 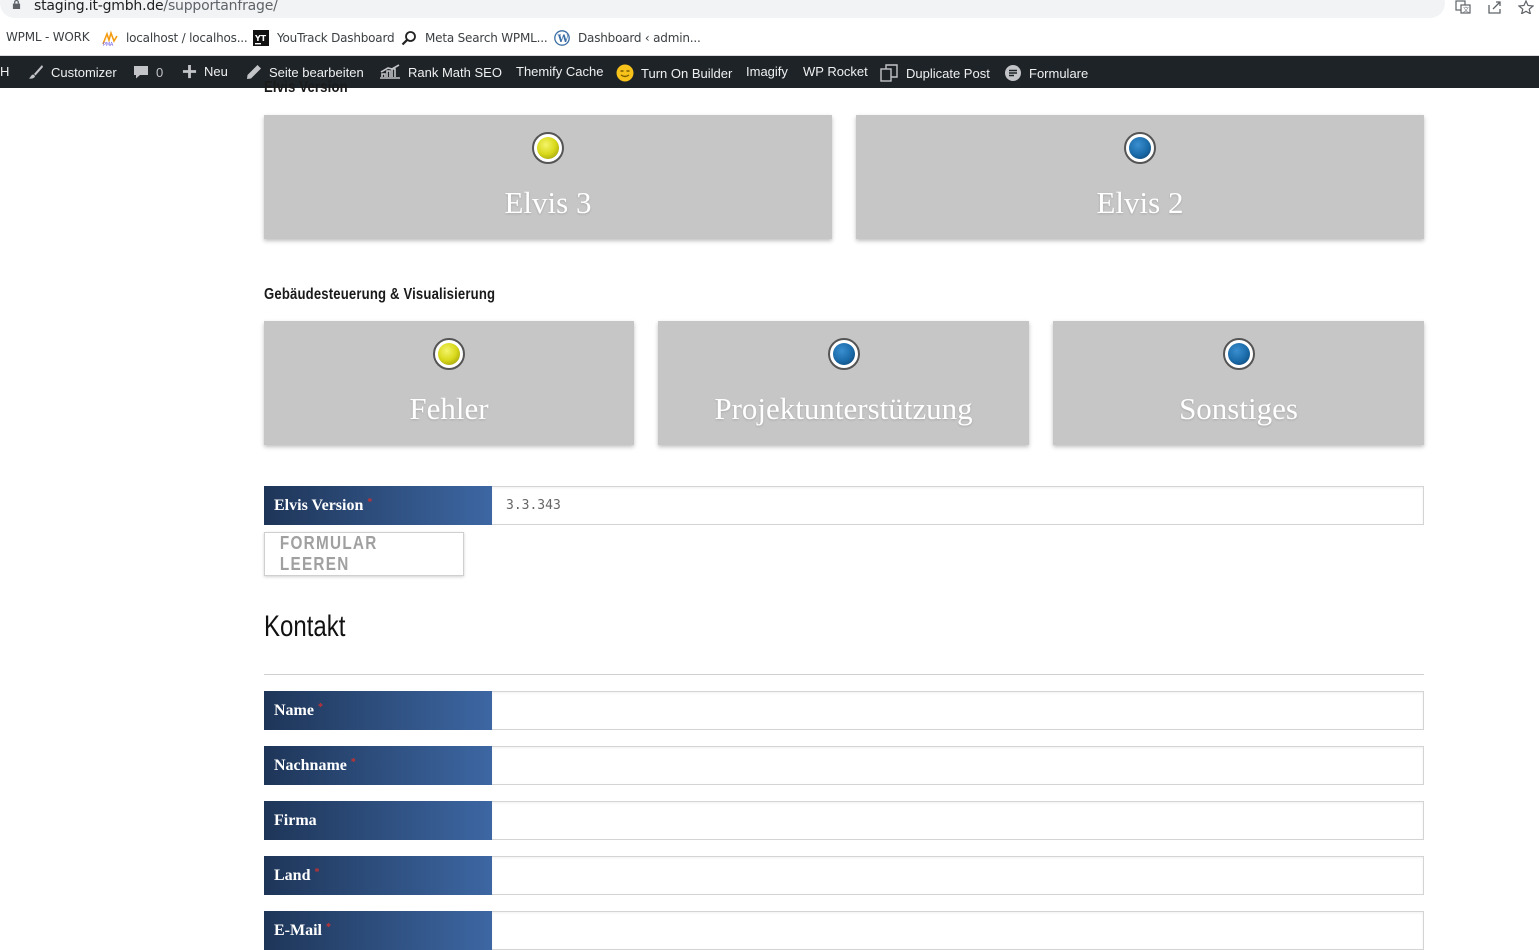 What do you see at coordinates (687, 73) in the screenshot?
I see `builder-label: Turn On Builder` at bounding box center [687, 73].